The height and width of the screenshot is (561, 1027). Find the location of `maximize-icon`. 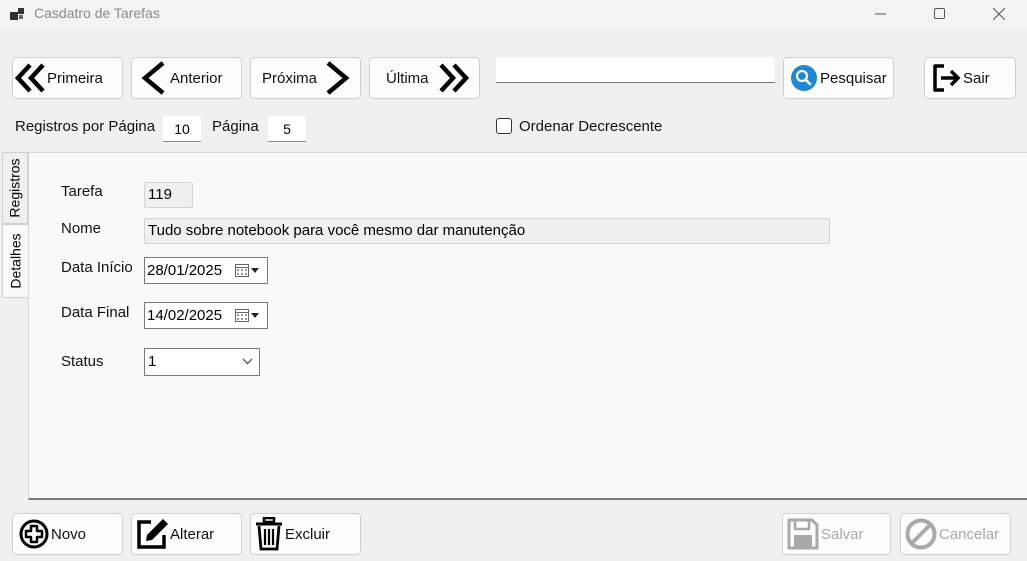

maximize-icon is located at coordinates (939, 13).